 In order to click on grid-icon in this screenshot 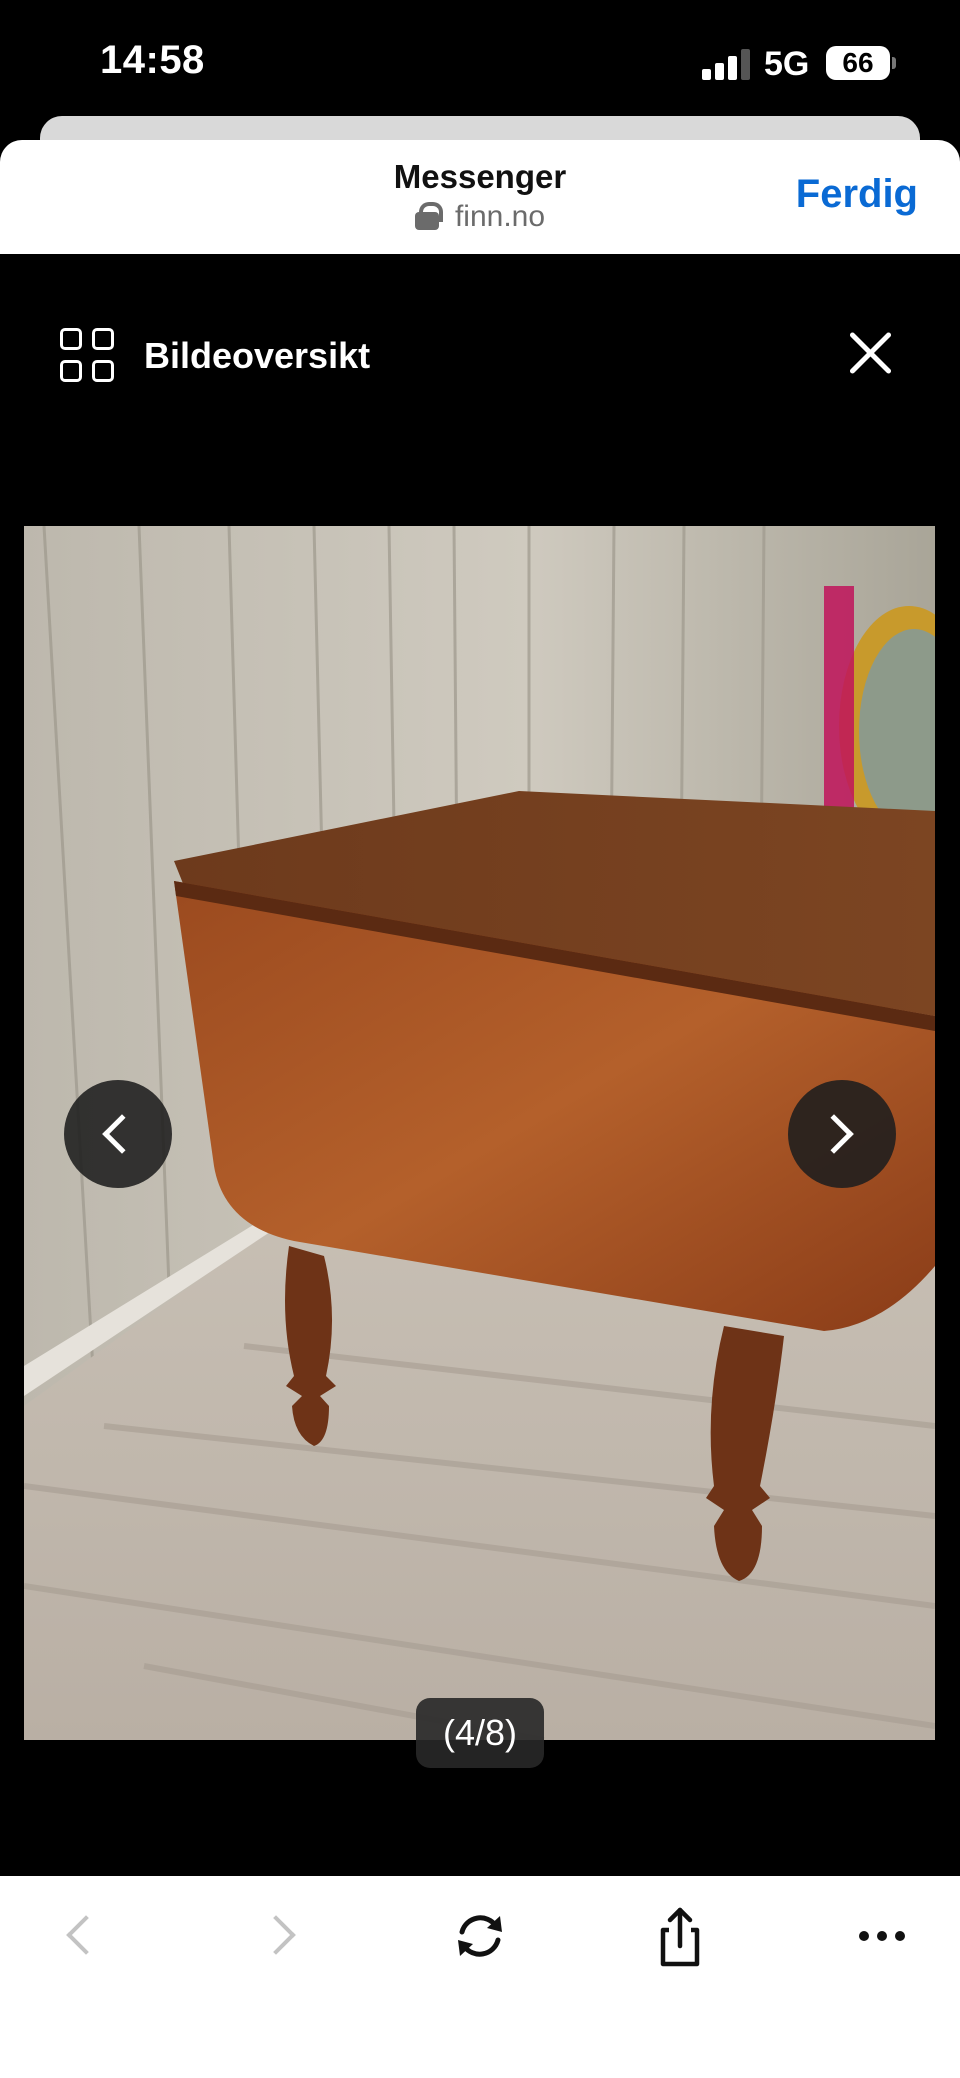, I will do `click(88, 356)`.